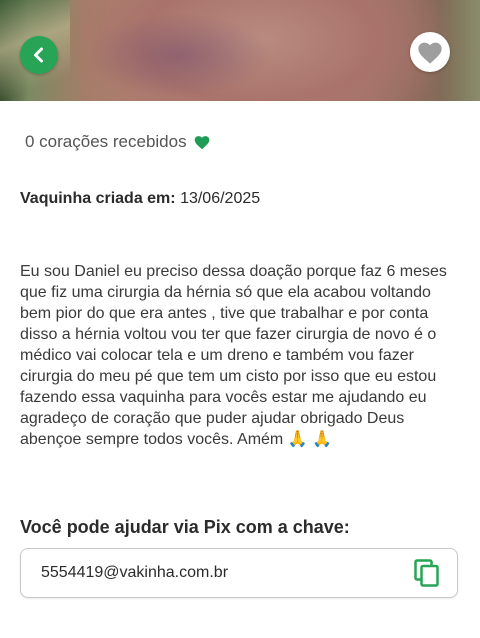 The image size is (480, 638). What do you see at coordinates (220, 198) in the screenshot?
I see `created-value: 13/06/2025` at bounding box center [220, 198].